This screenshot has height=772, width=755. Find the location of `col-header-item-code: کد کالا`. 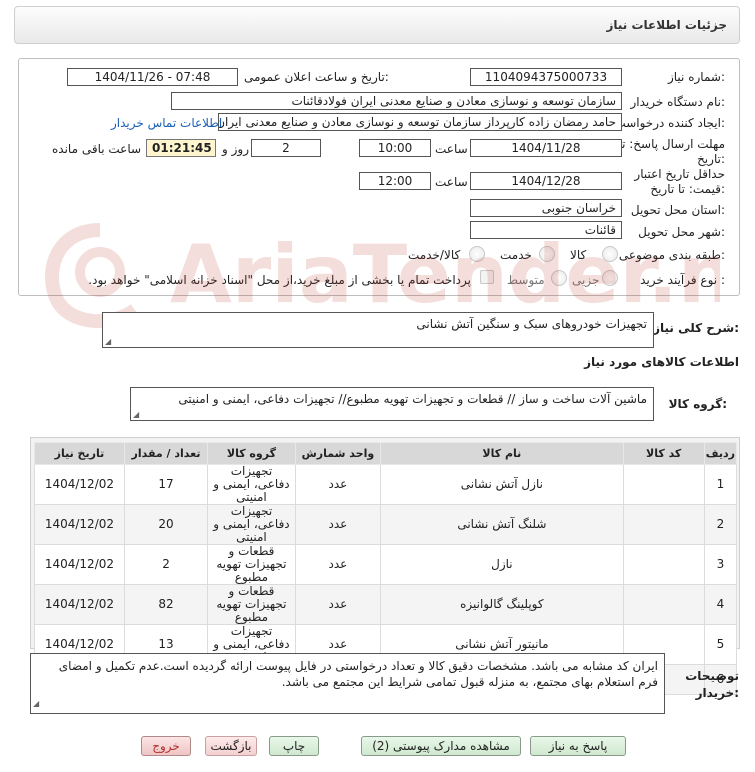

col-header-item-code: کد کالا is located at coordinates (663, 453).